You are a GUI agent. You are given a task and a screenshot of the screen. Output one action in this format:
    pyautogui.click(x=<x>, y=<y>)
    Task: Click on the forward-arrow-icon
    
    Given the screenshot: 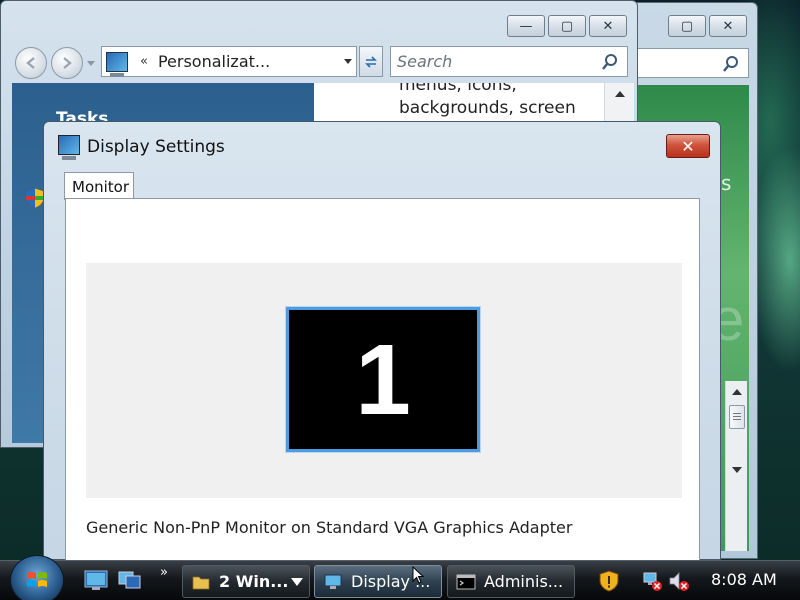 What is the action you would take?
    pyautogui.click(x=67, y=63)
    